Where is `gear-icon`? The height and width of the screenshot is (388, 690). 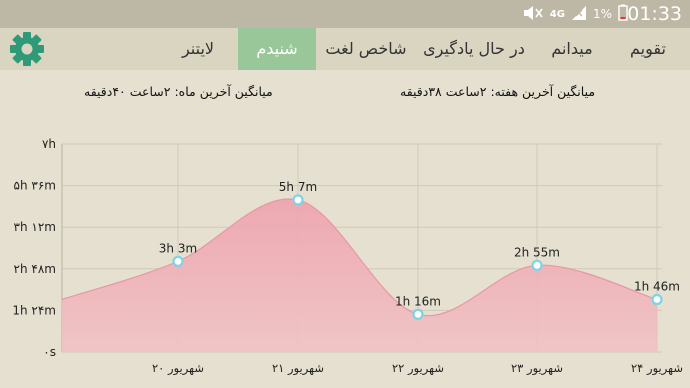
gear-icon is located at coordinates (27, 49).